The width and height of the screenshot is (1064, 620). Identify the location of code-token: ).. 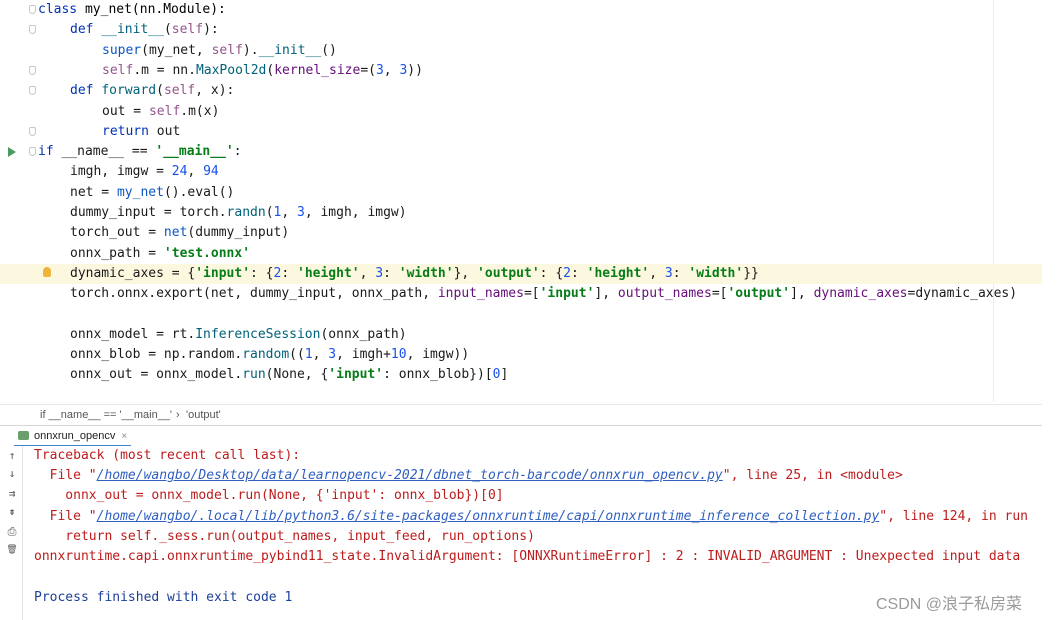
(250, 50).